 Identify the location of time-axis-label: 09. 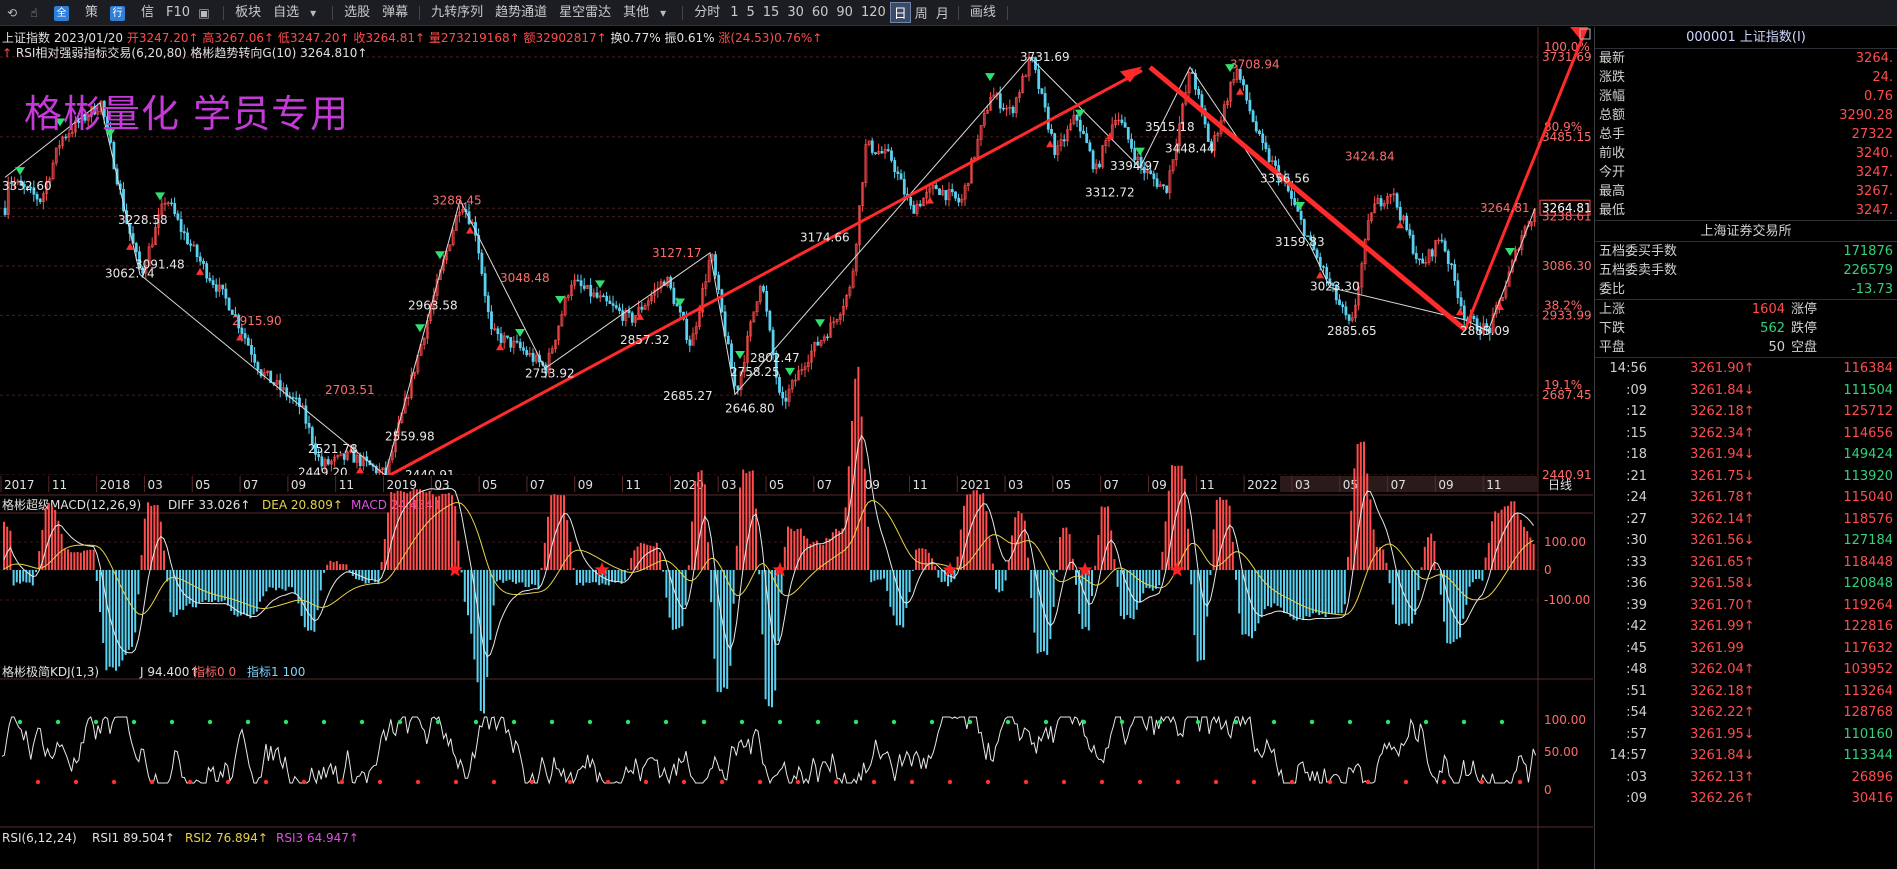
(585, 485).